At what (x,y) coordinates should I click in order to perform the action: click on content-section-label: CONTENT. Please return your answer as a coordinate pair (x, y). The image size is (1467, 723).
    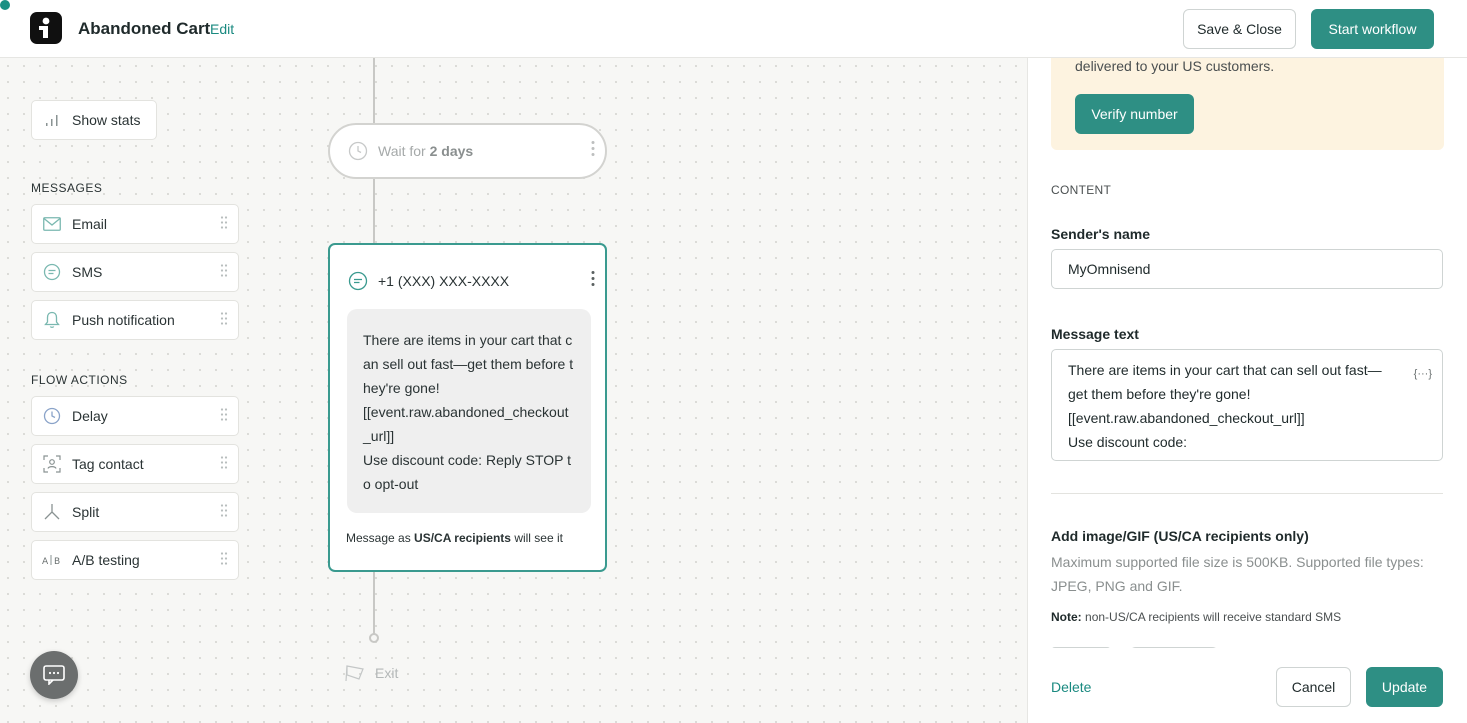
    Looking at the image, I should click on (1081, 190).